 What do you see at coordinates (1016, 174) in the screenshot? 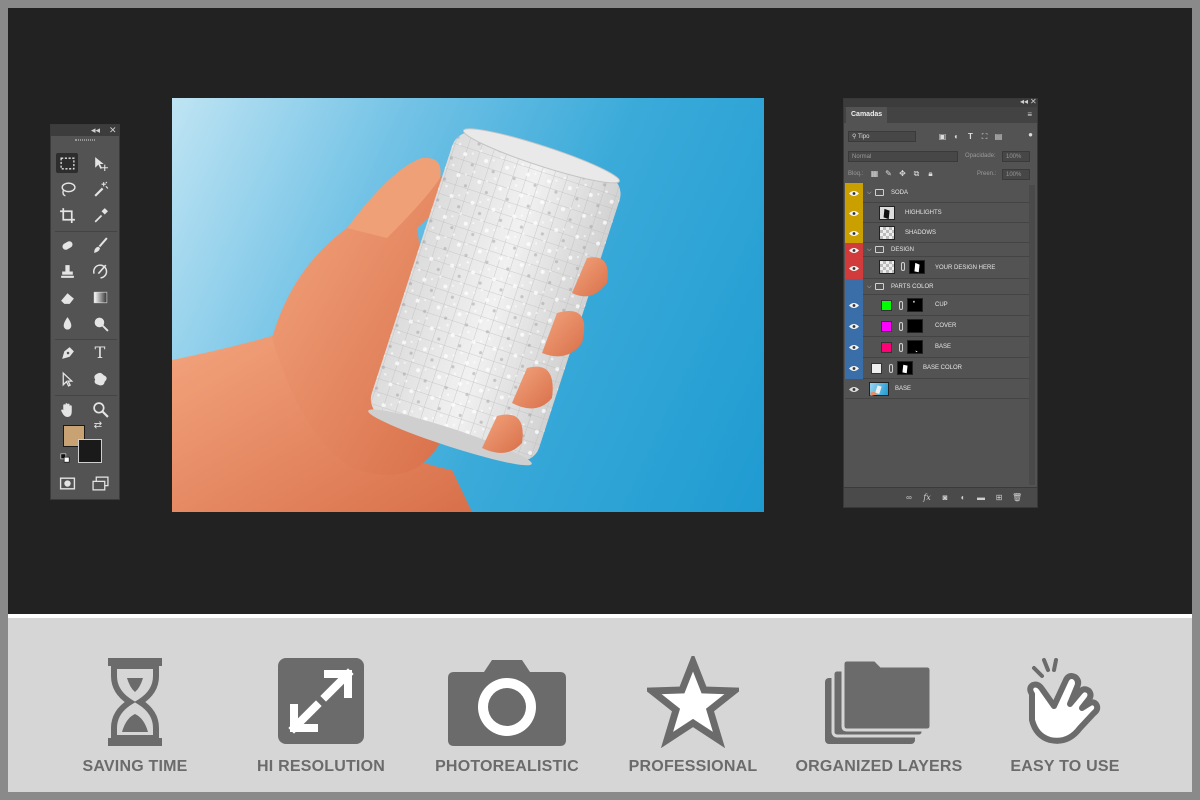
I see `fill-input: 100%` at bounding box center [1016, 174].